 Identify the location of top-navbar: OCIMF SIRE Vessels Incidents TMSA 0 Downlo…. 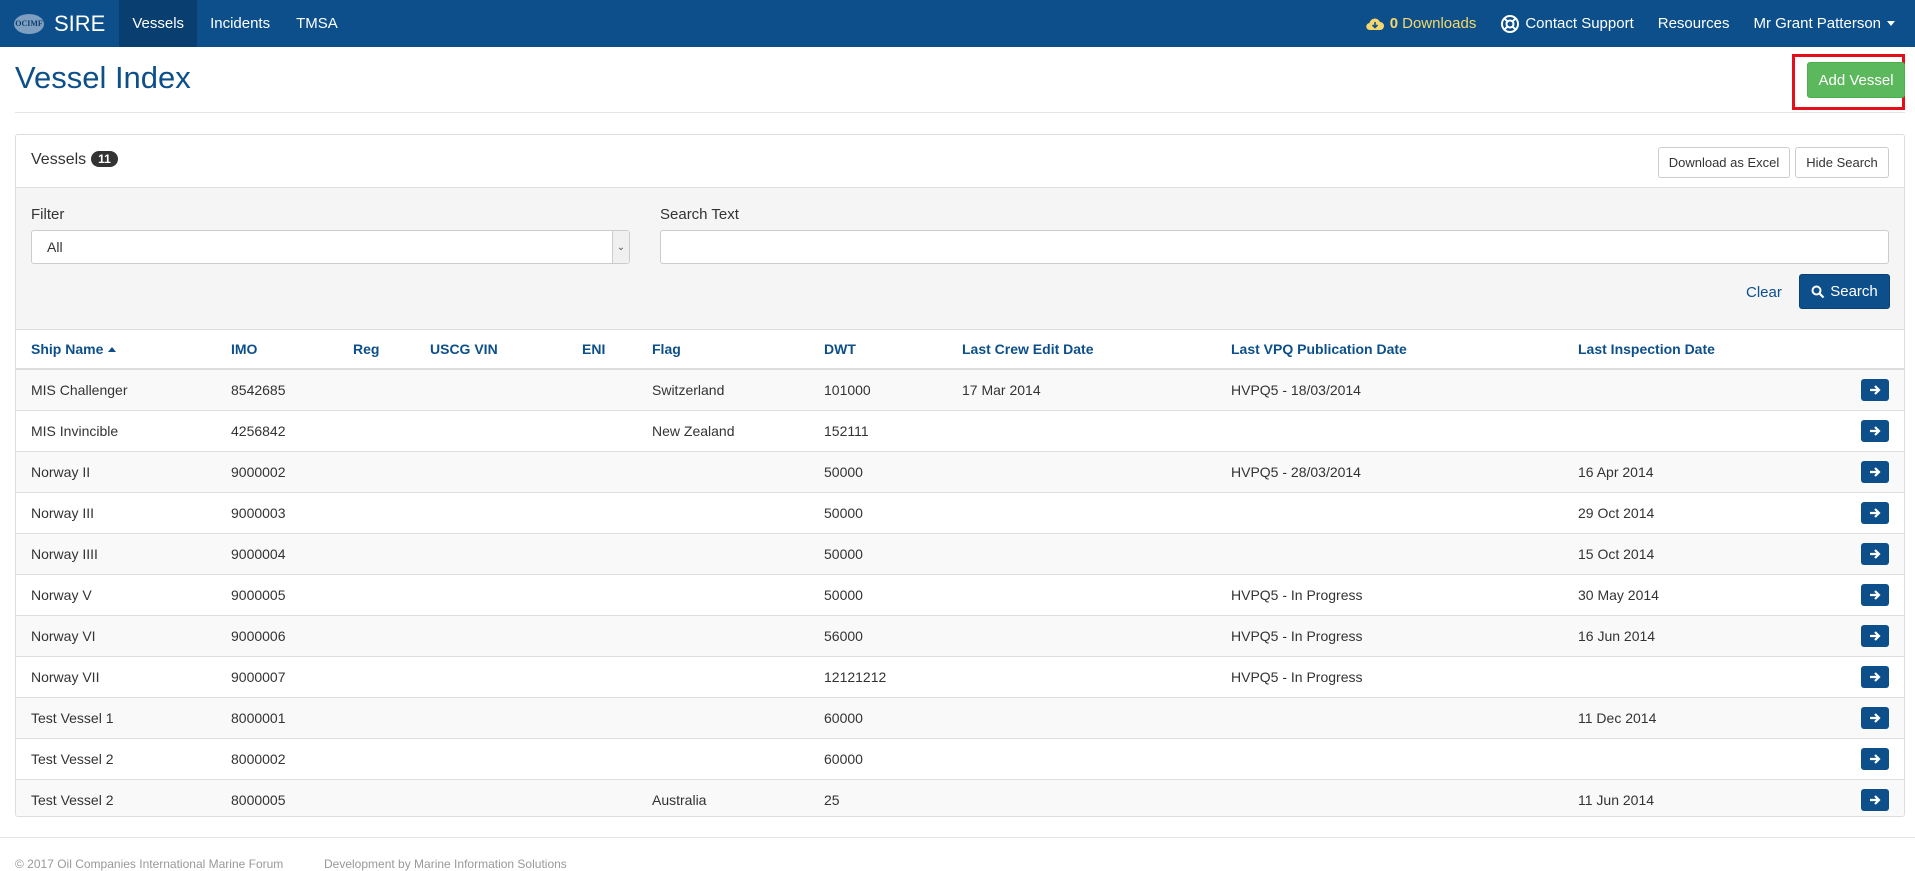
(957, 23).